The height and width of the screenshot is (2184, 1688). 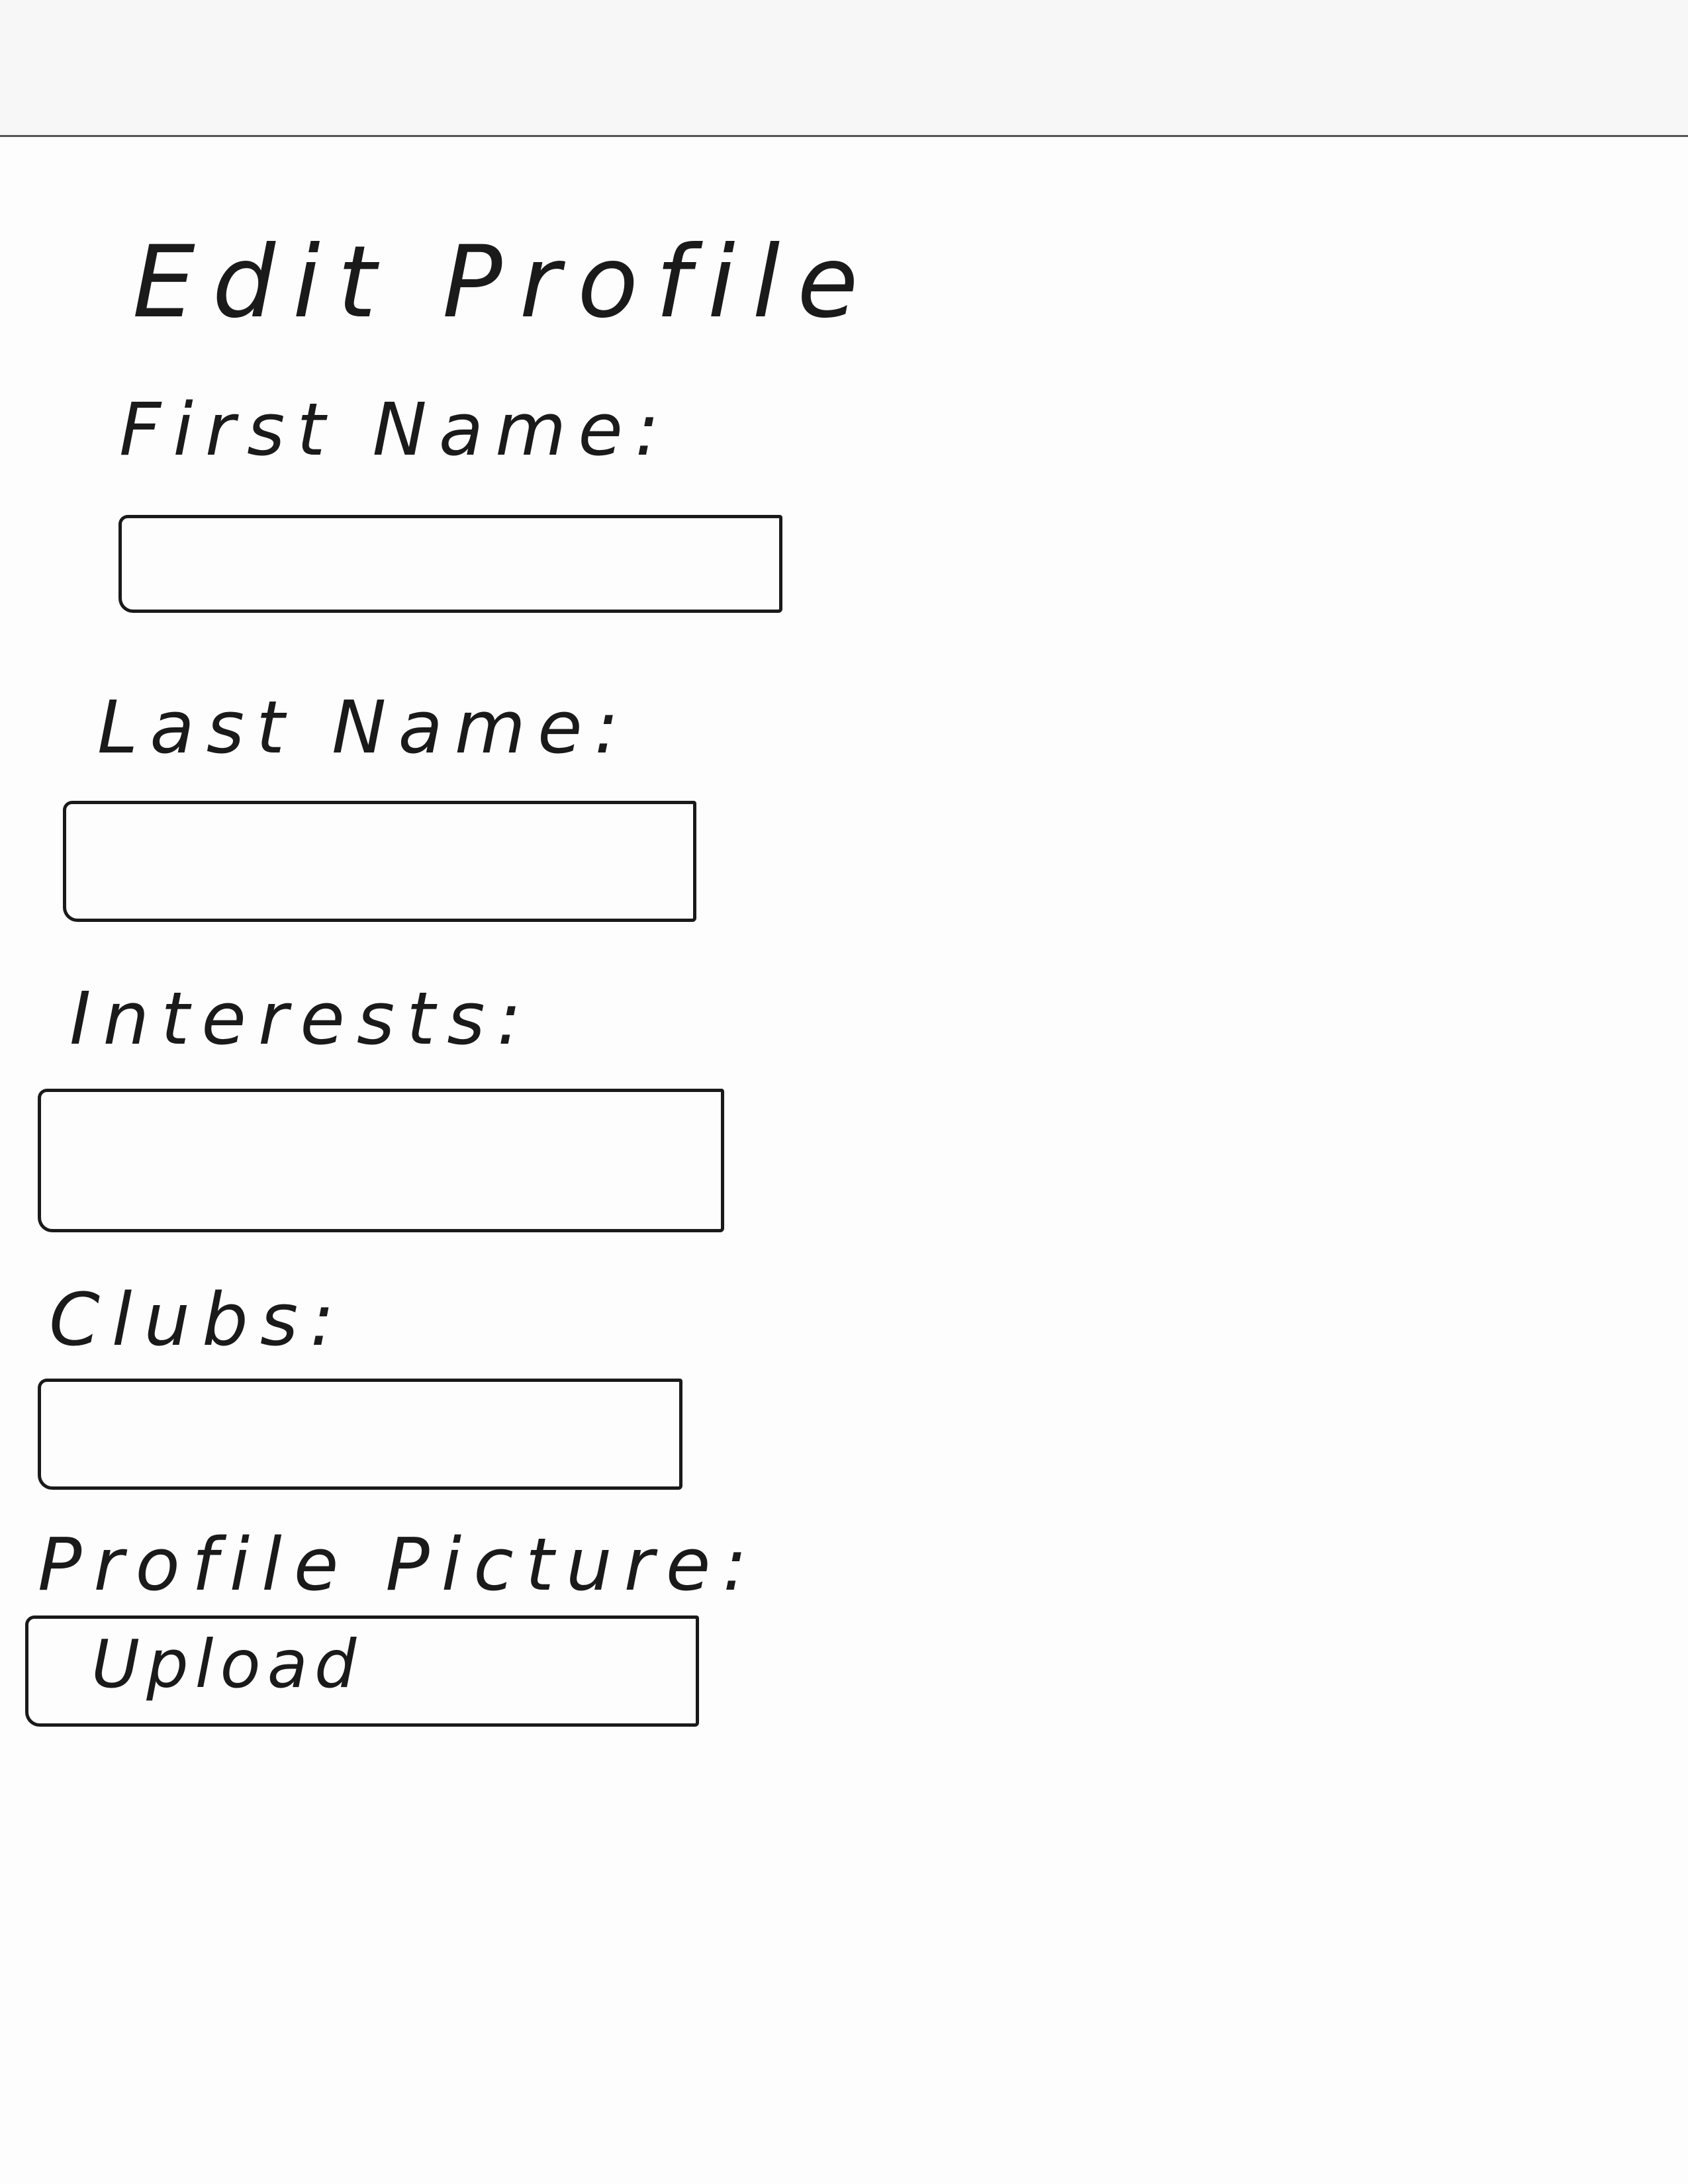 I want to click on clubs-input, so click(x=360, y=1434).